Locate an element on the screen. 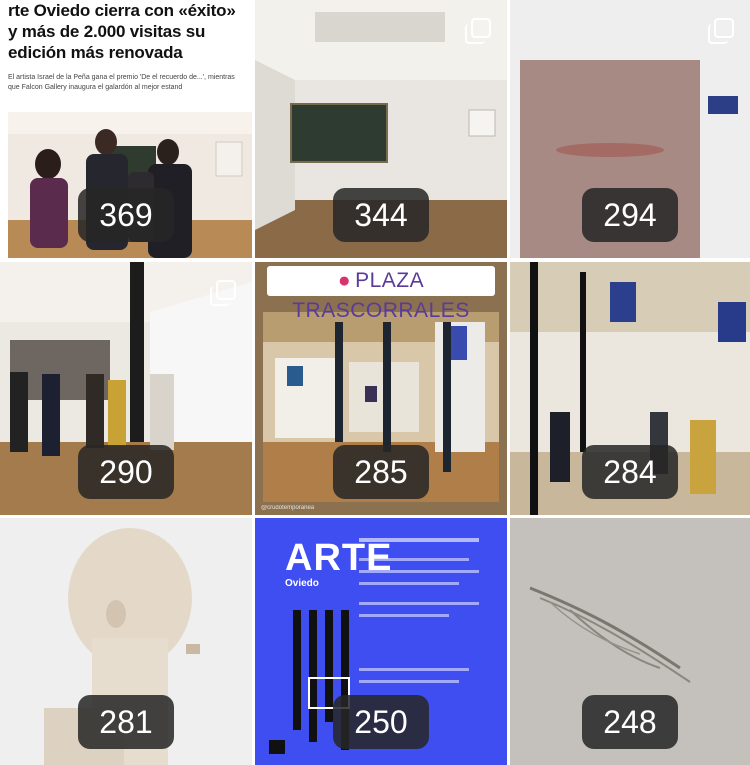 This screenshot has height=765, width=750. views-count-badge: 285 is located at coordinates (381, 472).